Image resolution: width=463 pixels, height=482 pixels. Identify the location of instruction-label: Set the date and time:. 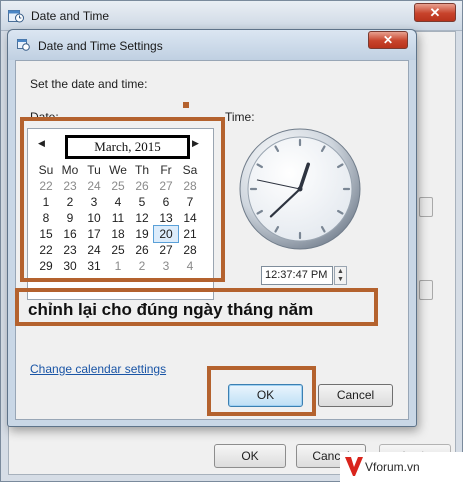
(89, 84).